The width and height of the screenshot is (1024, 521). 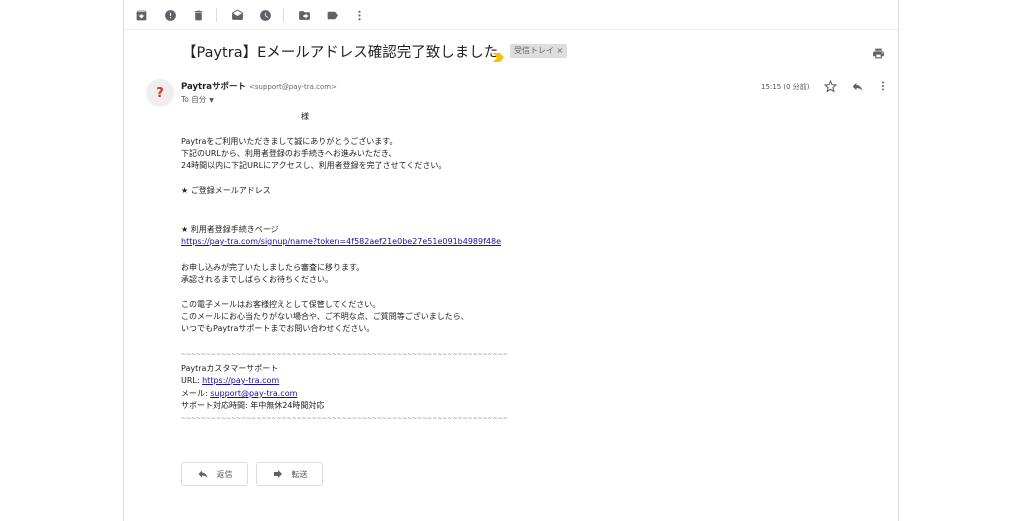 What do you see at coordinates (785, 87) in the screenshot?
I see `message-time: 15:15 (0 分前)` at bounding box center [785, 87].